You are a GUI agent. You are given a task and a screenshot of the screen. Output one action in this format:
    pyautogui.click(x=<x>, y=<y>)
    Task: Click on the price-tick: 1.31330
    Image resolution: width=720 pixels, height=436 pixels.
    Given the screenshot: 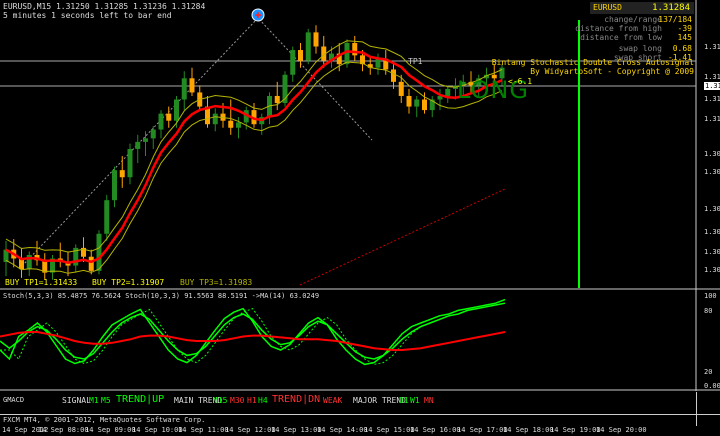 What is the action you would take?
    pyautogui.click(x=712, y=77)
    